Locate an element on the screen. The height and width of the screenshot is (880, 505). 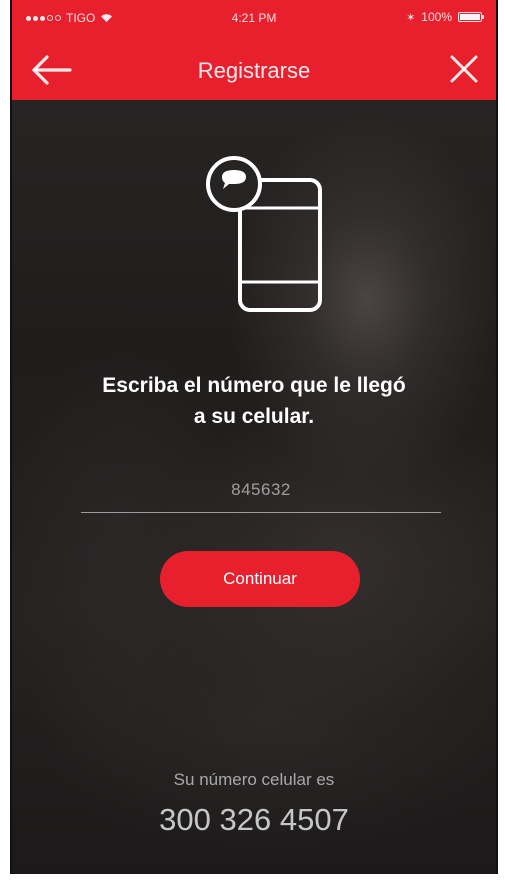
nav-bar: Registrarse is located at coordinates (254, 70).